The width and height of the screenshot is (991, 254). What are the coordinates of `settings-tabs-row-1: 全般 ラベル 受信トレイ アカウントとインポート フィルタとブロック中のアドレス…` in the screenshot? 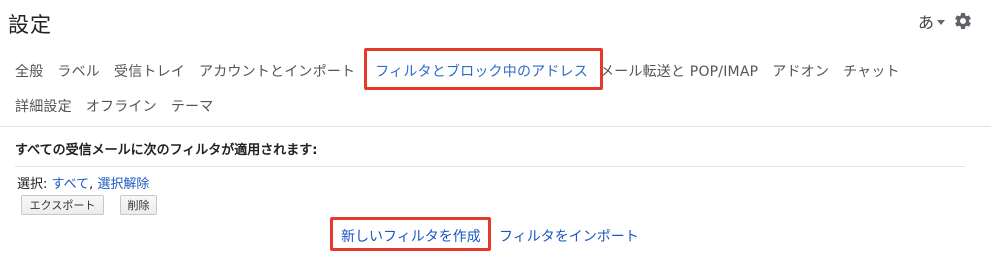 It's located at (464, 72).